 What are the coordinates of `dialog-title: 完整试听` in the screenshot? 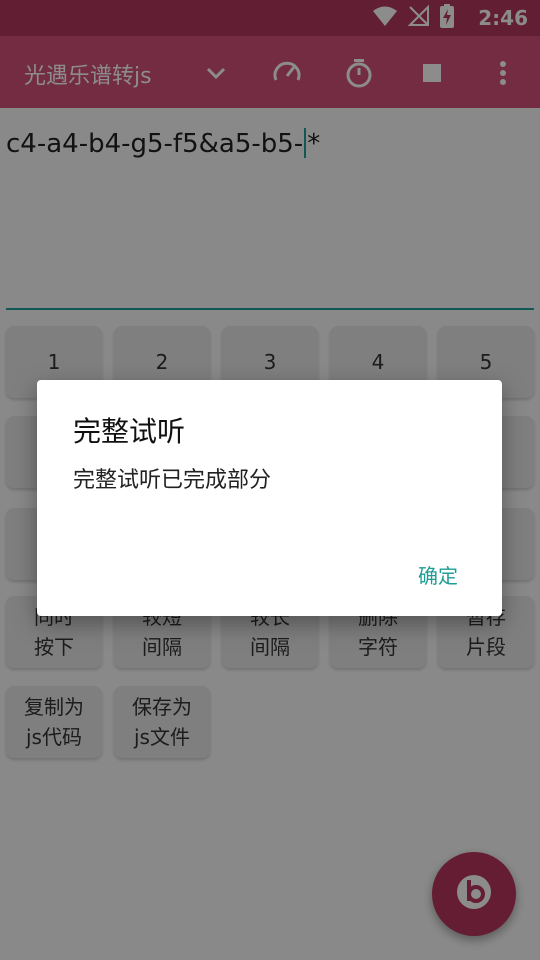 It's located at (129, 431).